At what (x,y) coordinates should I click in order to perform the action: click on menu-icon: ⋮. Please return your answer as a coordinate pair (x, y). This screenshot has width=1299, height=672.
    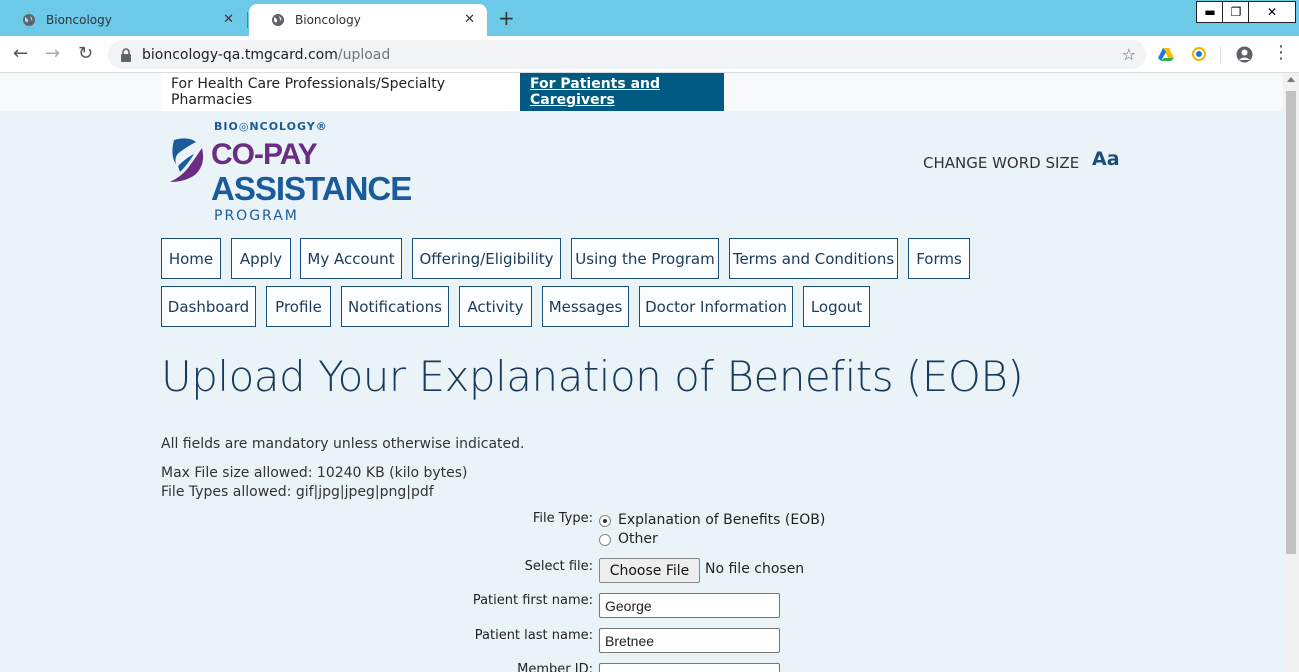
    Looking at the image, I should click on (1281, 52).